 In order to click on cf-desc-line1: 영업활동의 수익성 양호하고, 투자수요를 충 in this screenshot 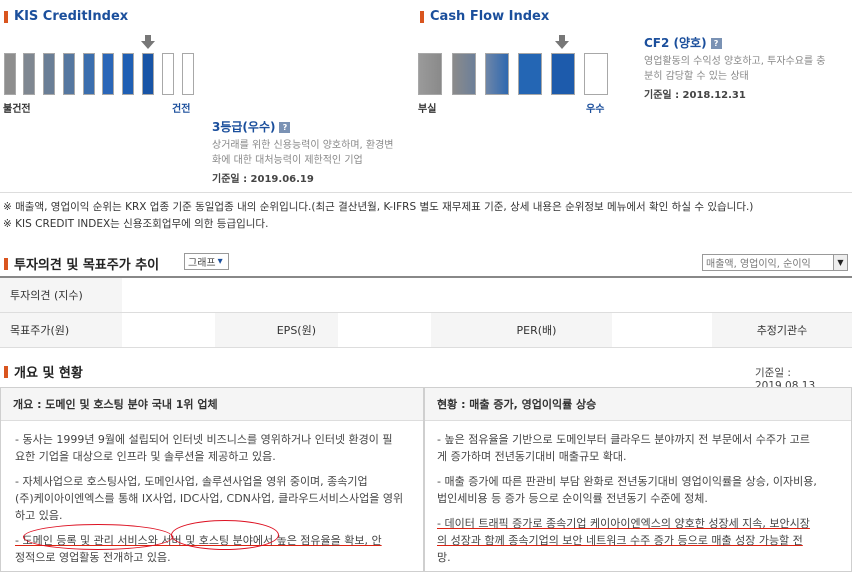, I will do `click(735, 61)`.